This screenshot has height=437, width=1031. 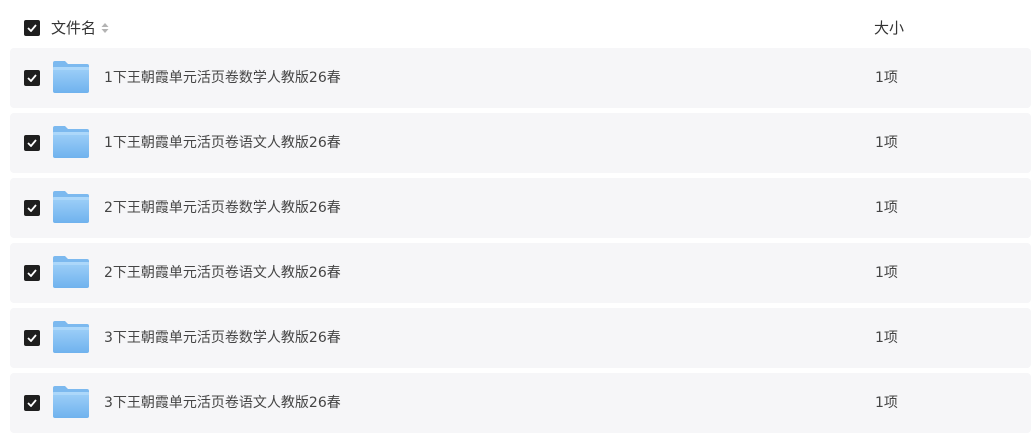 What do you see at coordinates (74, 28) in the screenshot?
I see `name-column-label: 文件名` at bounding box center [74, 28].